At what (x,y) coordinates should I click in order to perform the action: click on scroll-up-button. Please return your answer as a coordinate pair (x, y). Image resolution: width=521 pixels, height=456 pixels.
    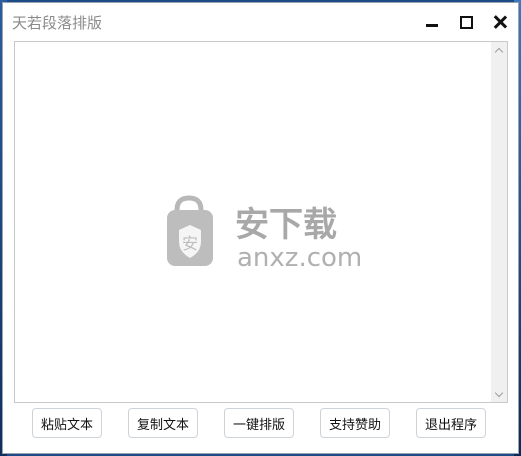
    Looking at the image, I should click on (499, 50).